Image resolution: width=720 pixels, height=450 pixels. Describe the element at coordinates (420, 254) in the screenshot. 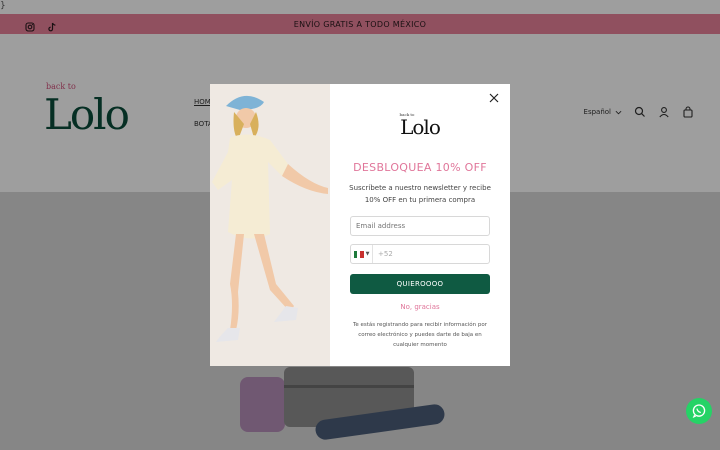

I see `phone-field: ▼ +52` at that location.